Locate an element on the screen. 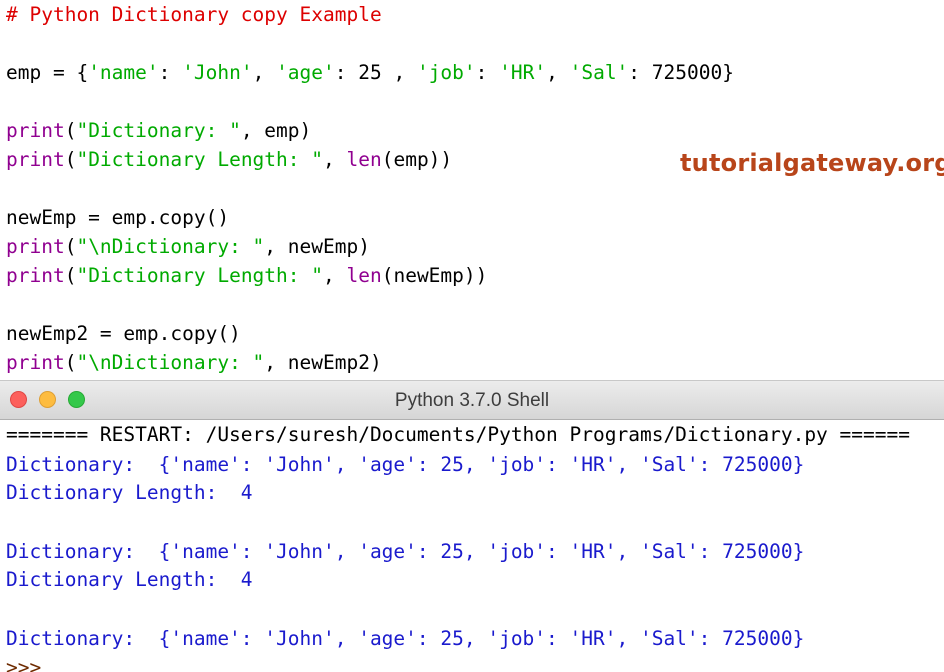 This screenshot has height=672, width=944. code-string: "Dictionary: " is located at coordinates (158, 130).